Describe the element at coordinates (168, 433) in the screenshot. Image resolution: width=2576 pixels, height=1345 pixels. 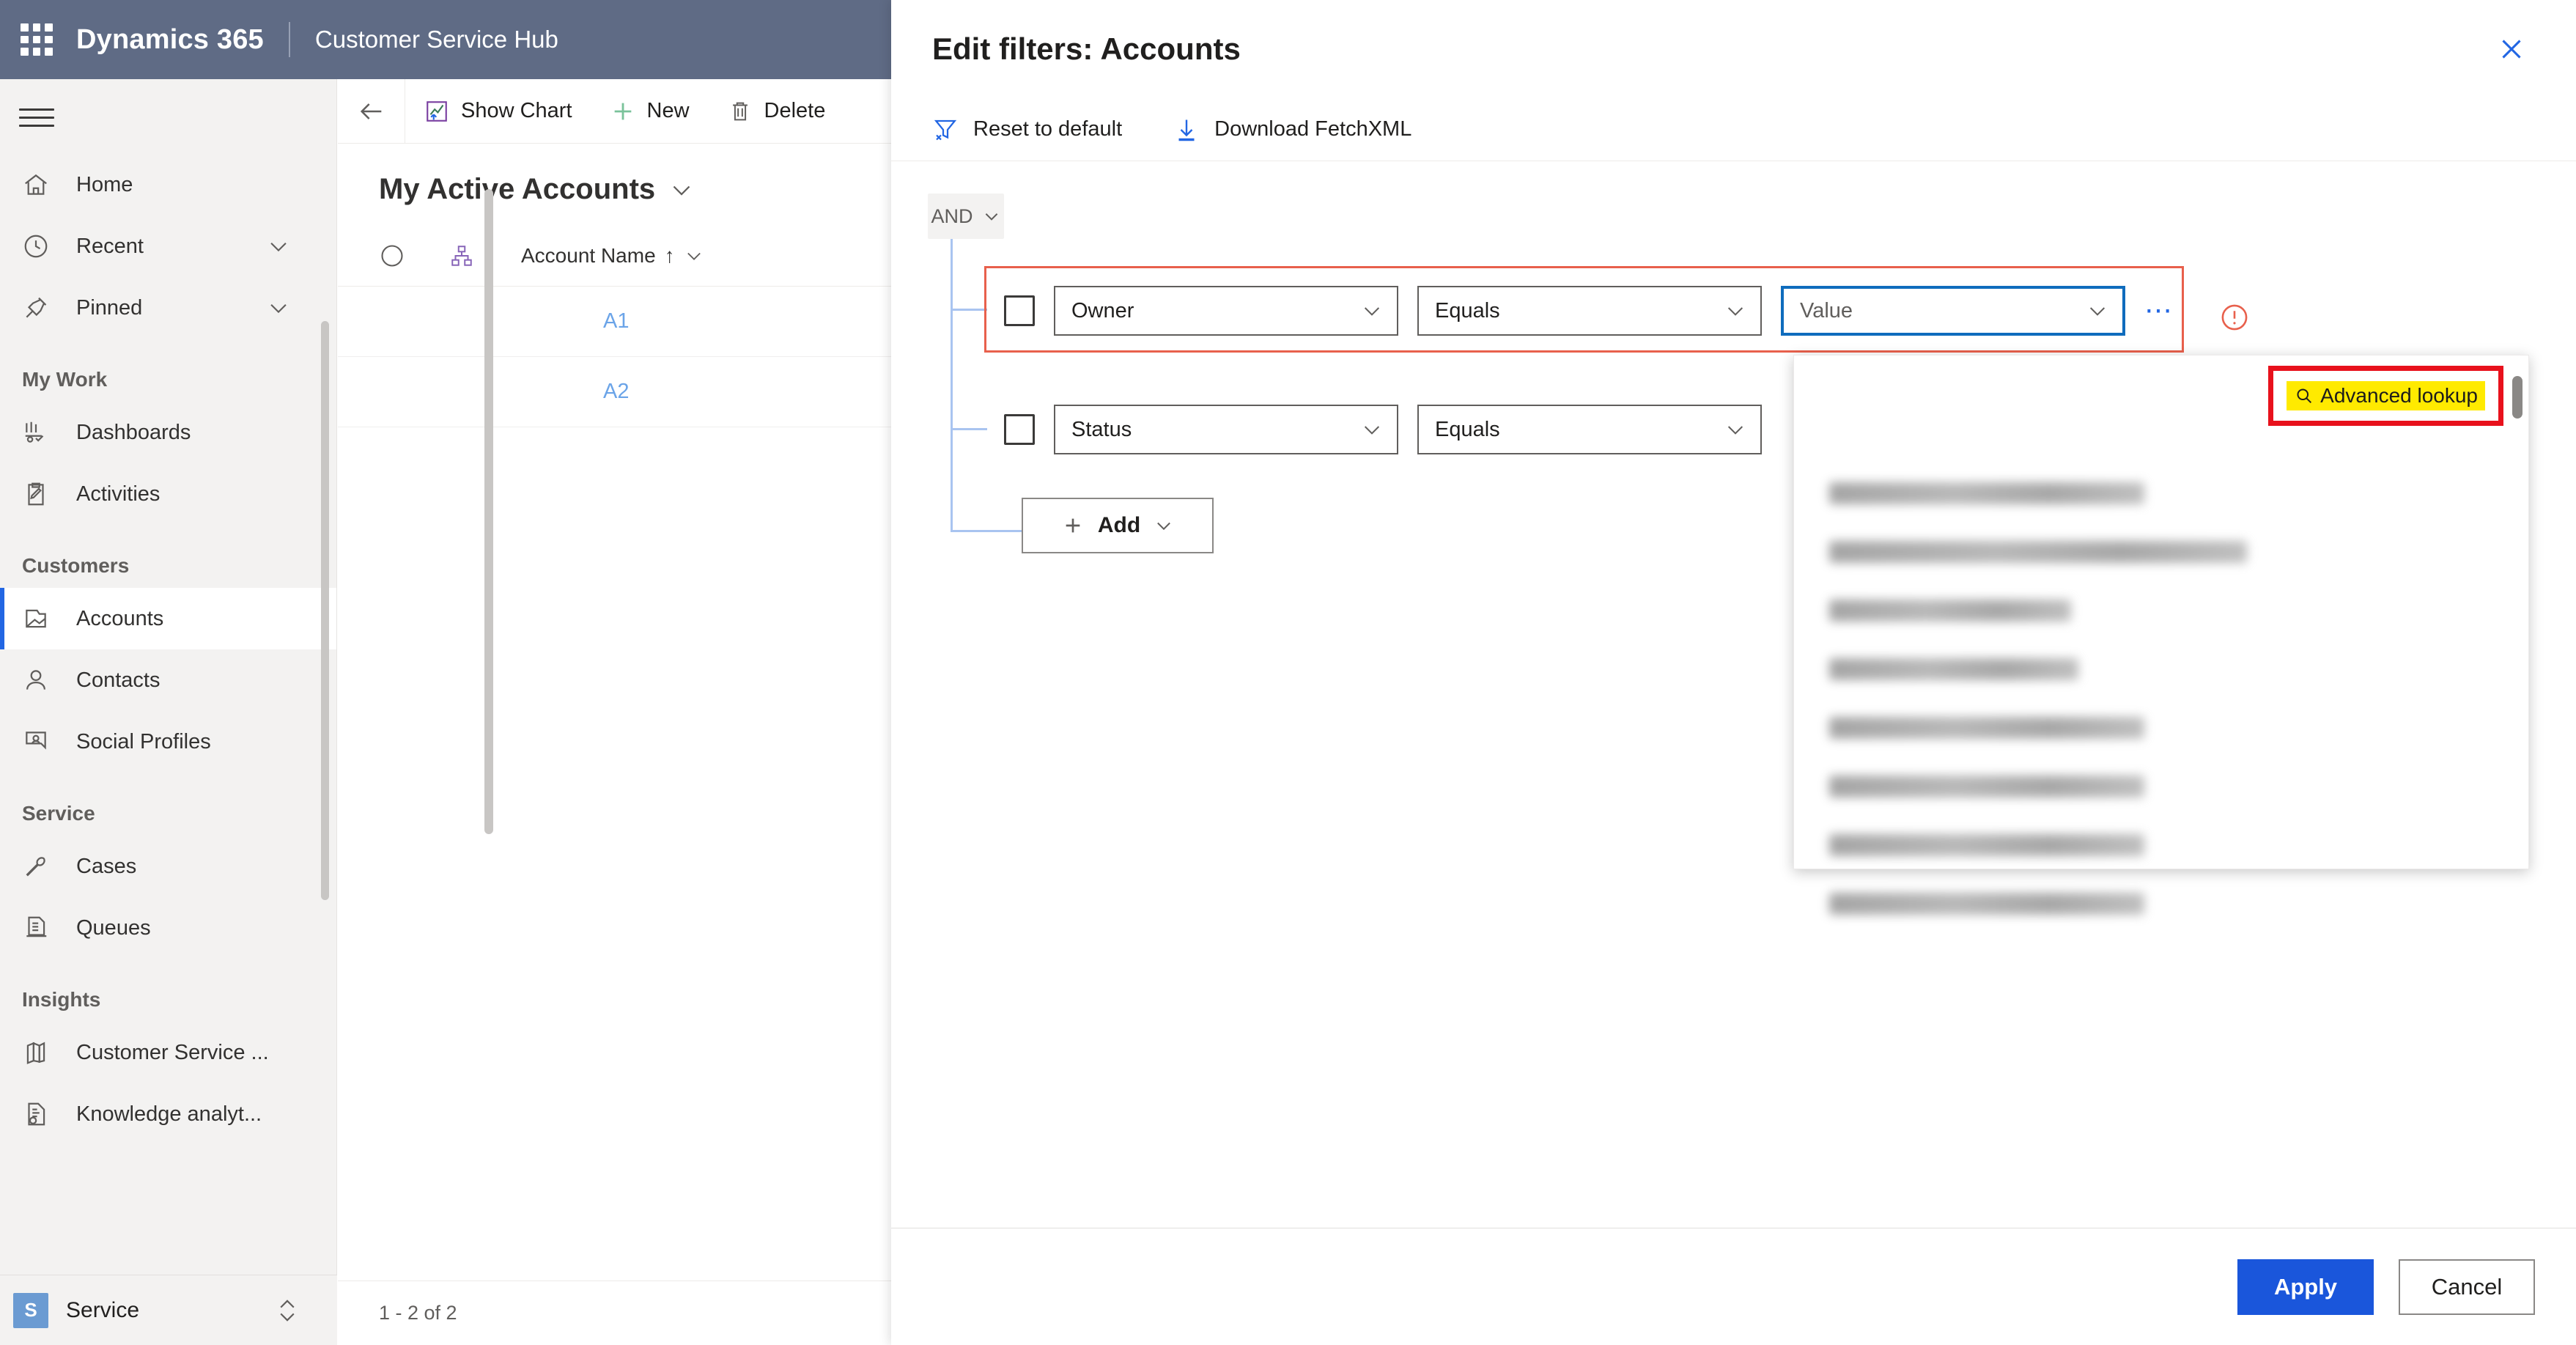
I see `sidebar-item-dashboards: Dashboards` at that location.